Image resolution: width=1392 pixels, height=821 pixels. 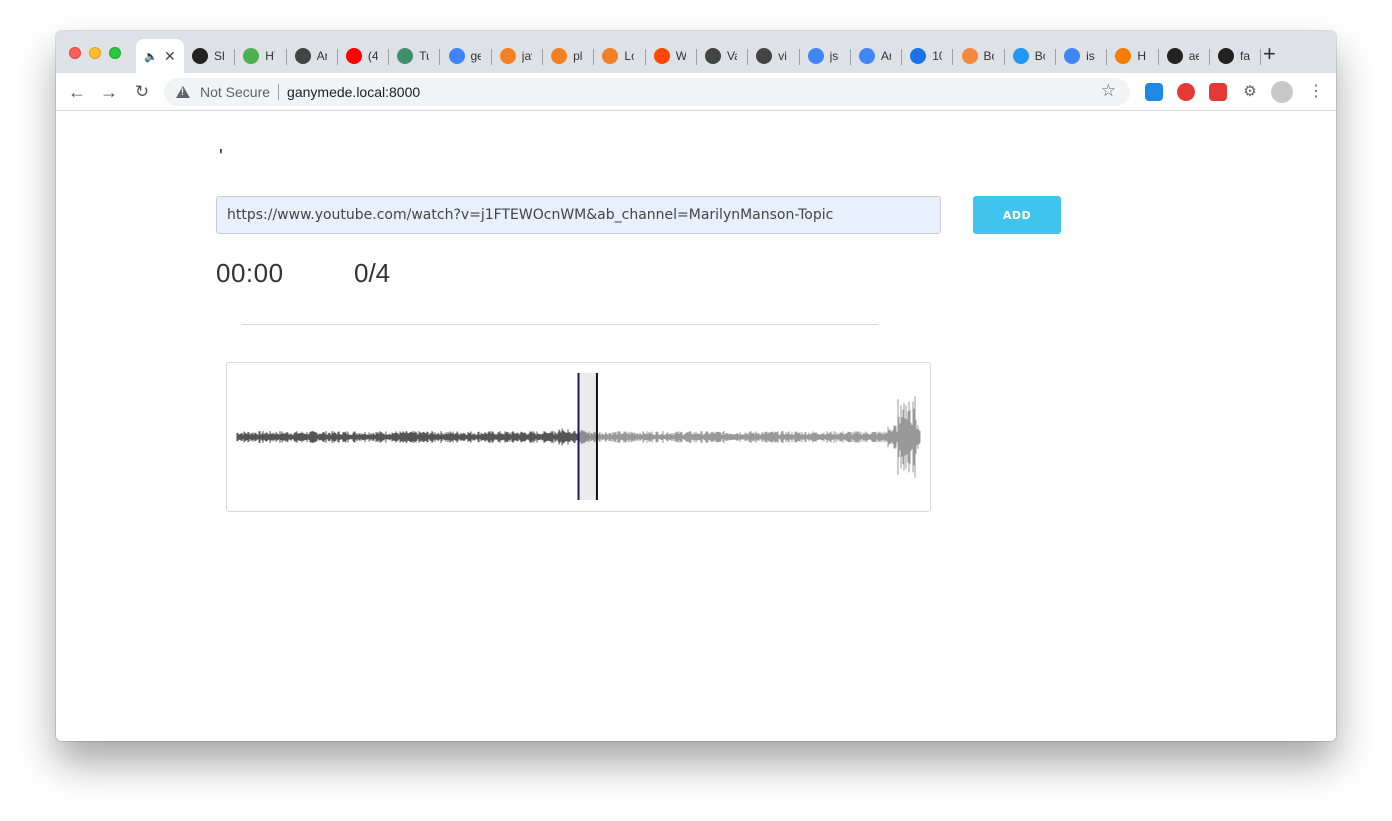 I want to click on tab: fa, so click(x=1236, y=56).